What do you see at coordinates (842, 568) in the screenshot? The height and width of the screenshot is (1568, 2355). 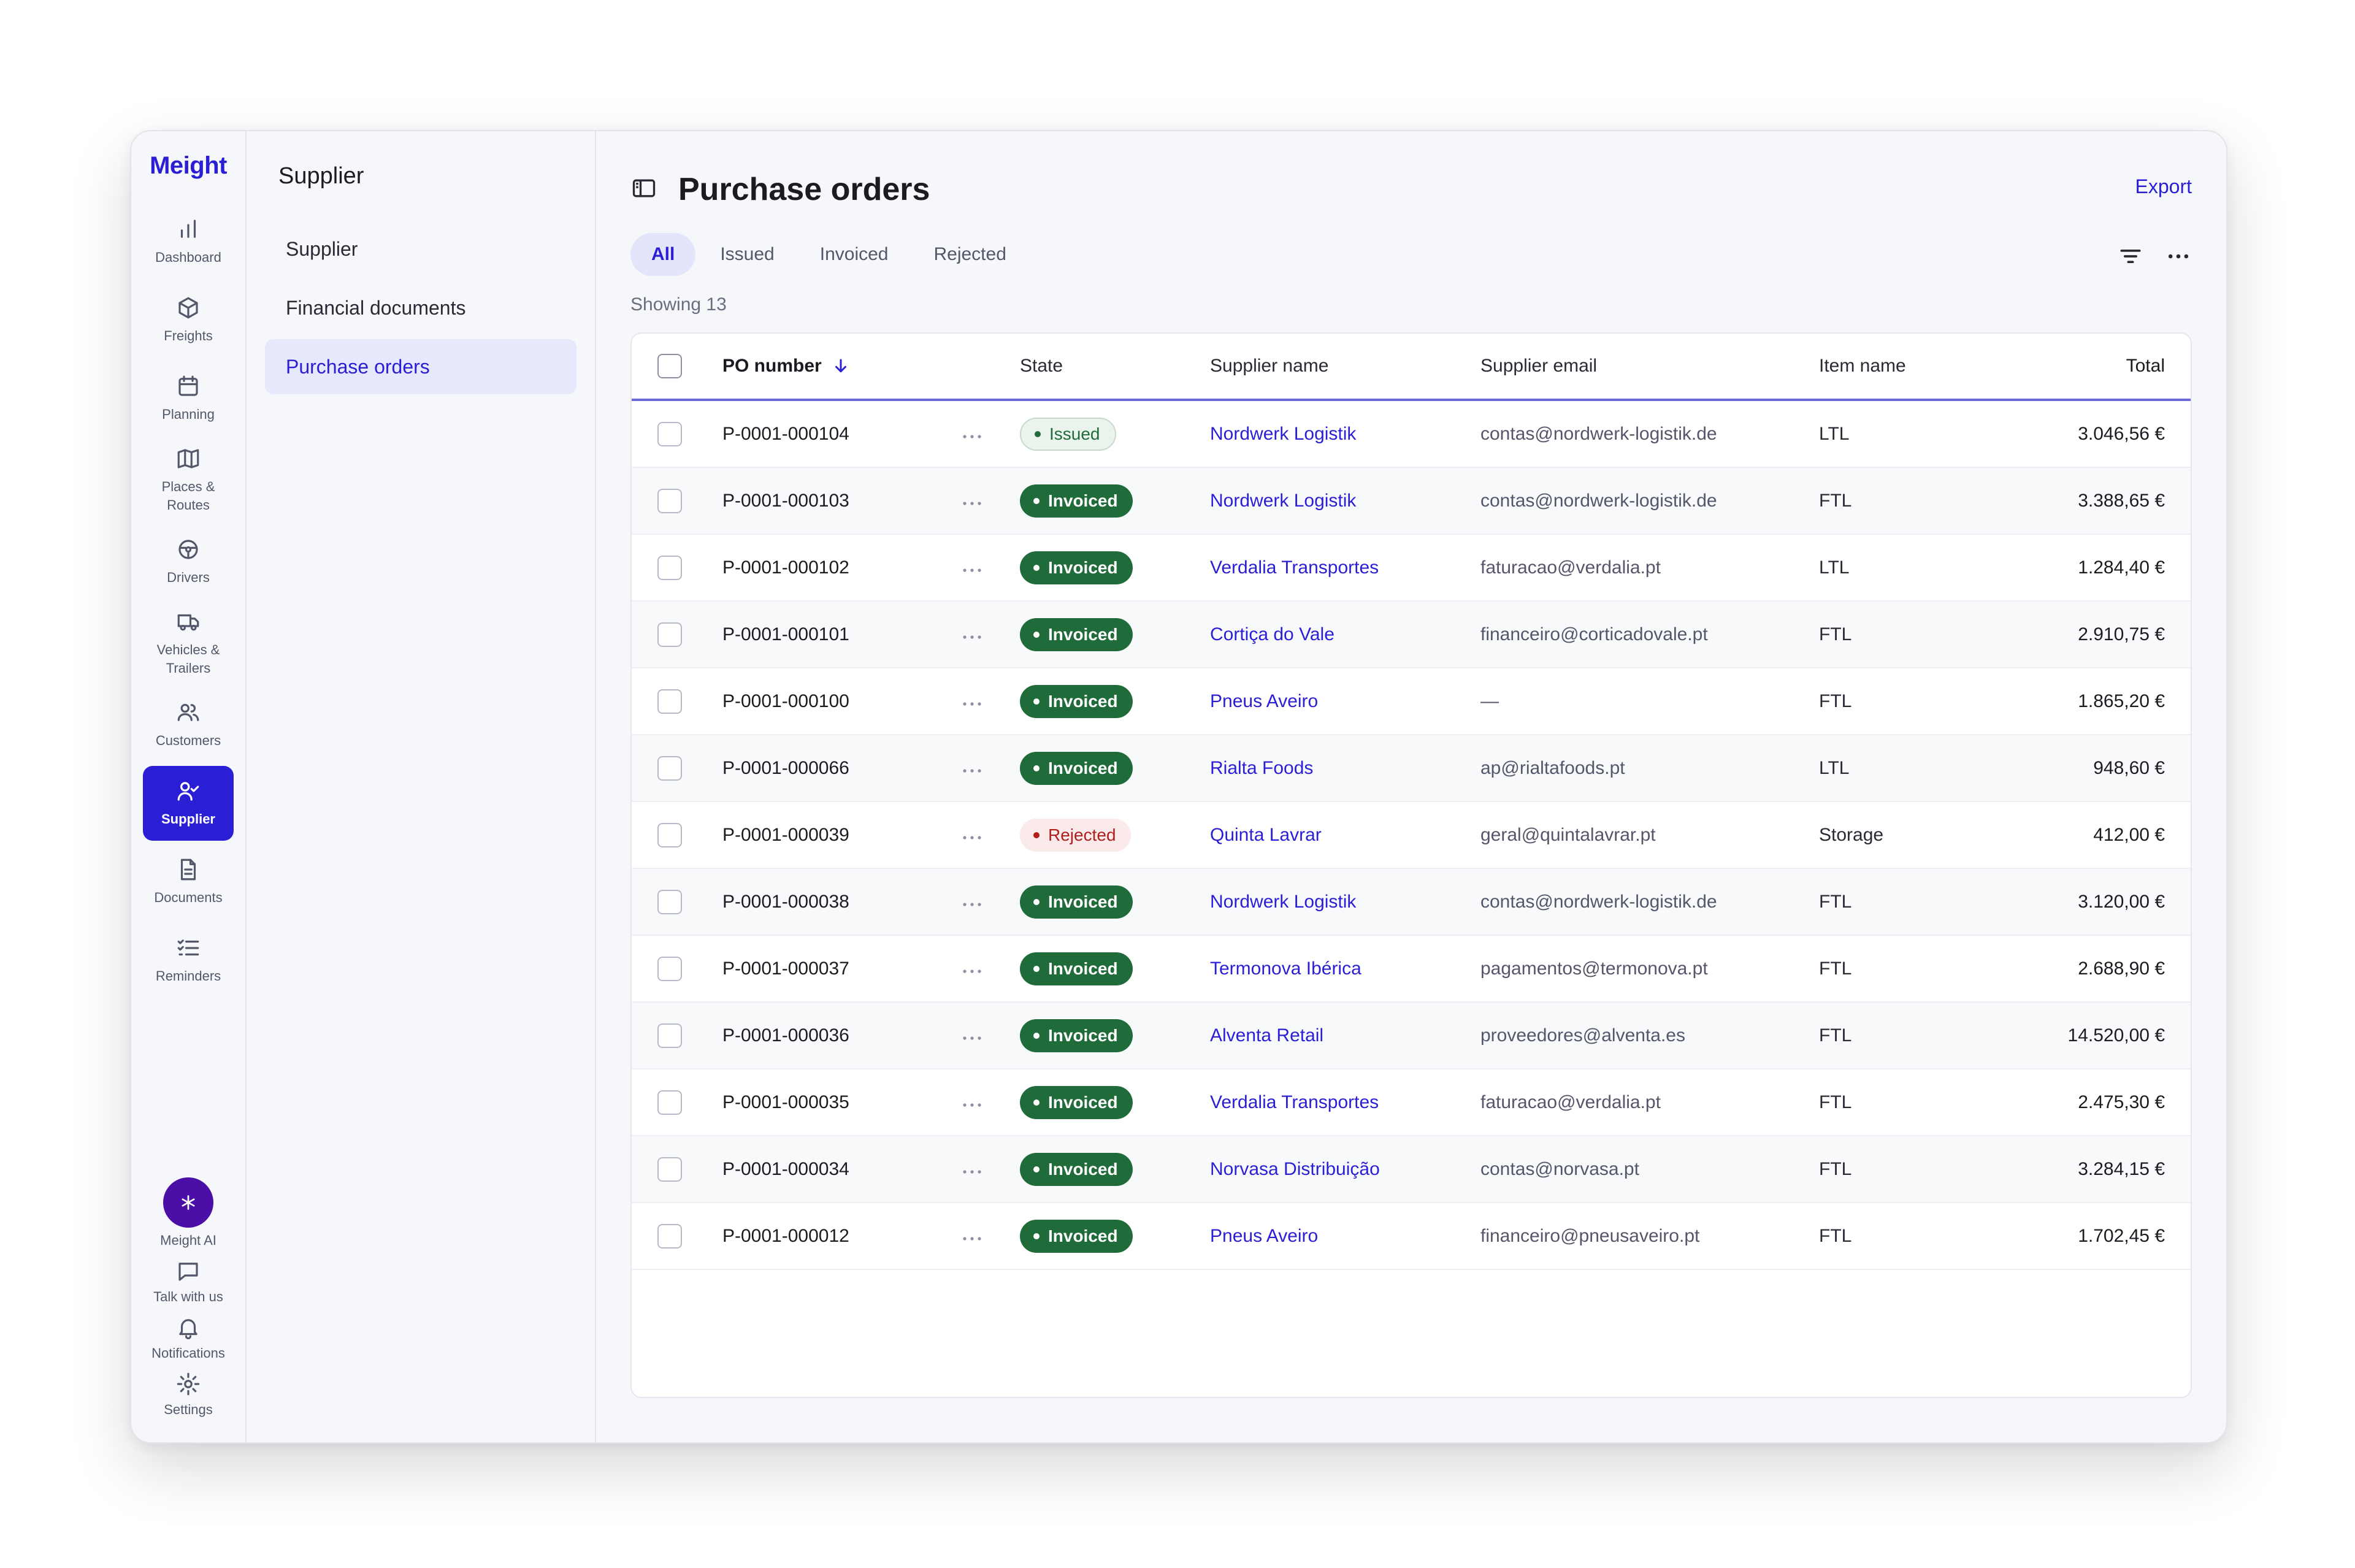 I see `po-number: P-0001-000102` at bounding box center [842, 568].